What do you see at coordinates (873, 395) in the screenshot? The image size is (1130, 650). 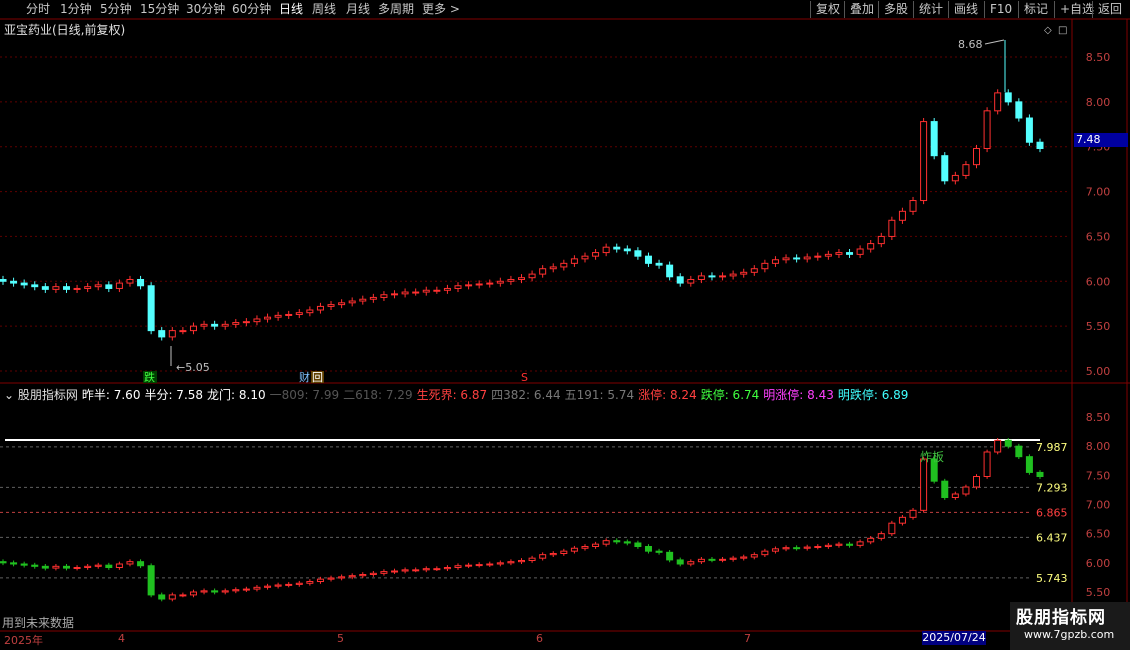 I see `indicator-value-11: 明跌停: 6.89` at bounding box center [873, 395].